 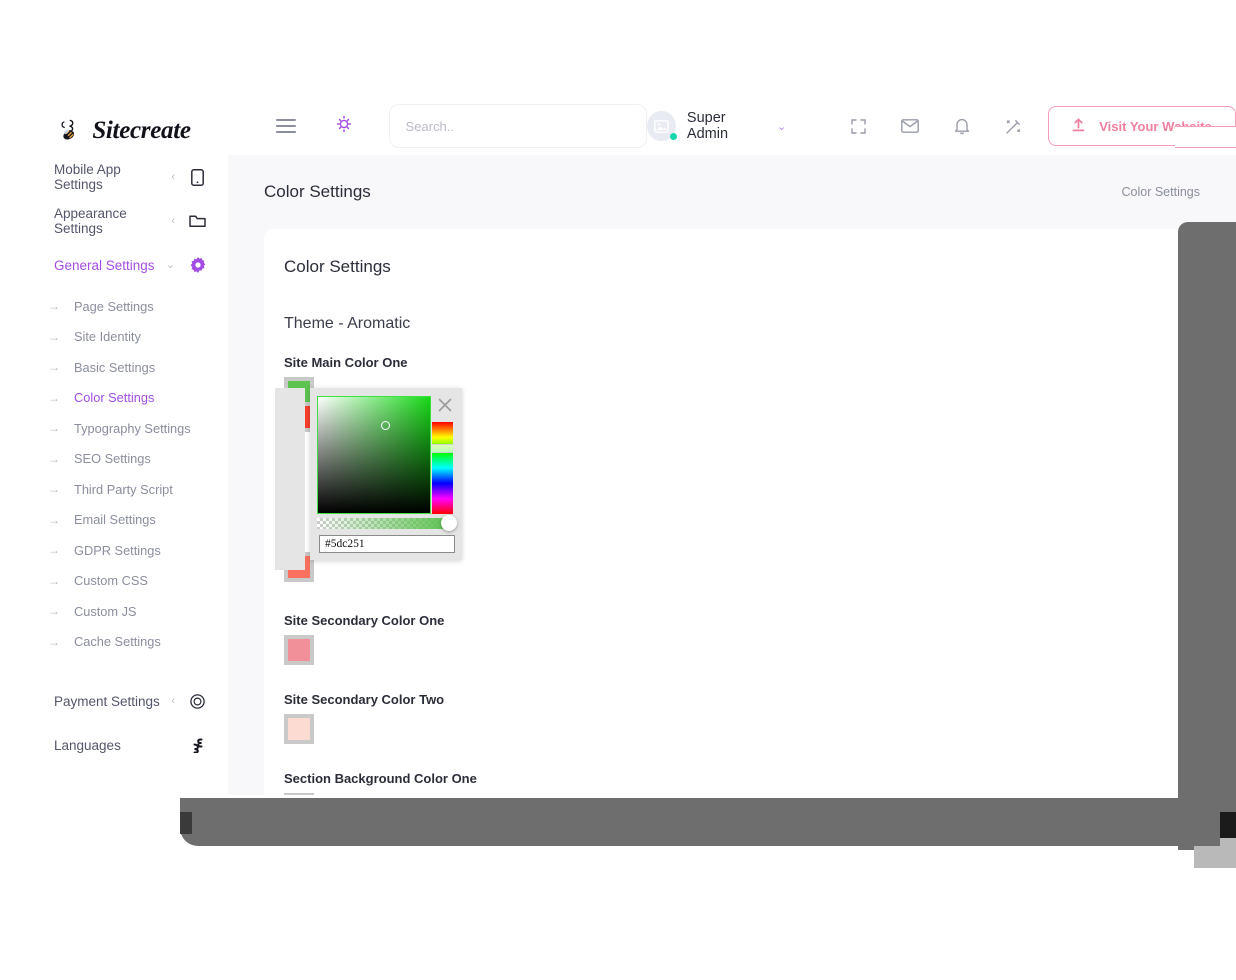 What do you see at coordinates (1205, 137) in the screenshot?
I see `visit-button-tail` at bounding box center [1205, 137].